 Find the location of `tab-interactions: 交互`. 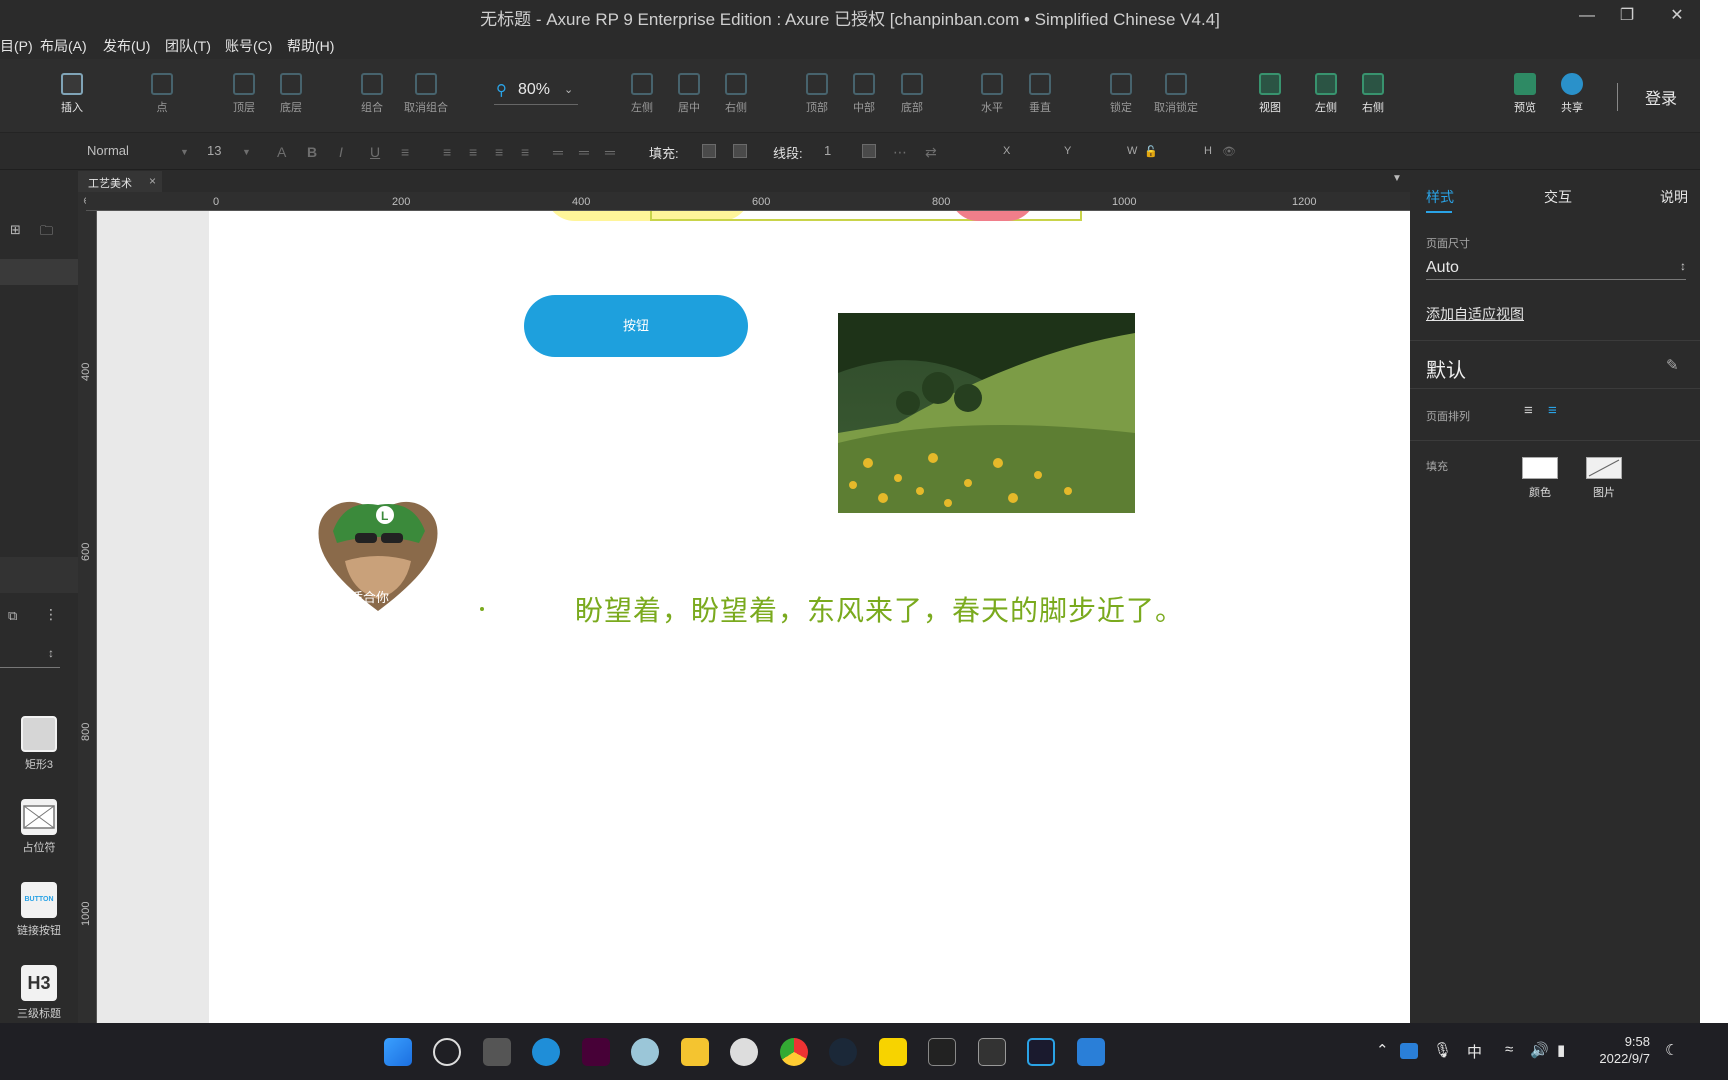

tab-interactions: 交互 is located at coordinates (1558, 197).